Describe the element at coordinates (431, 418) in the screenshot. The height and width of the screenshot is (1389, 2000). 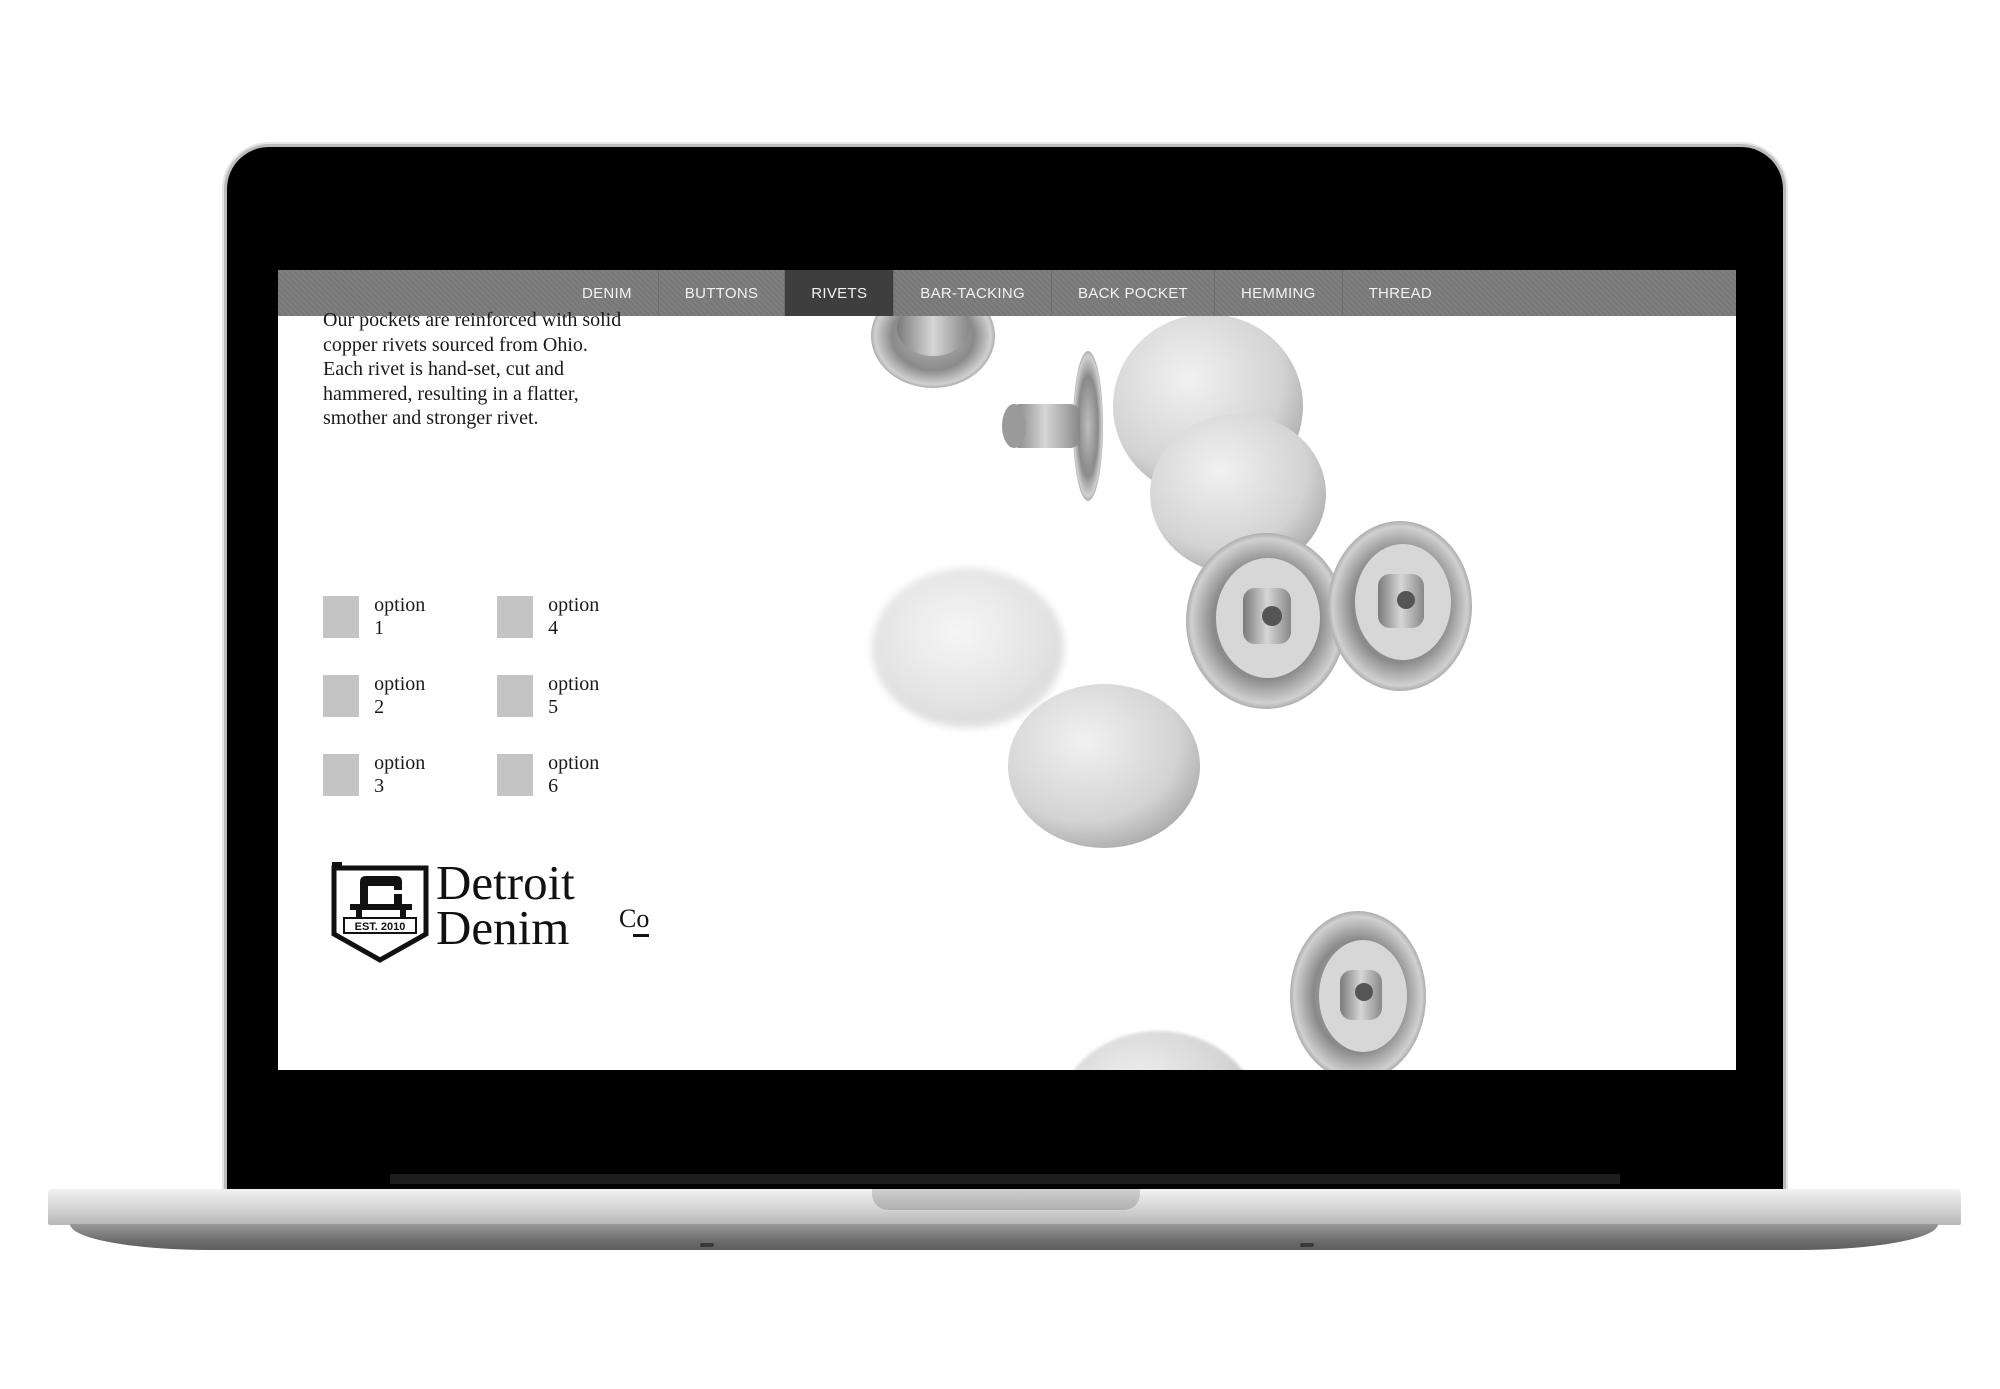
I see `intro-line: smother and stronger rivet.` at that location.